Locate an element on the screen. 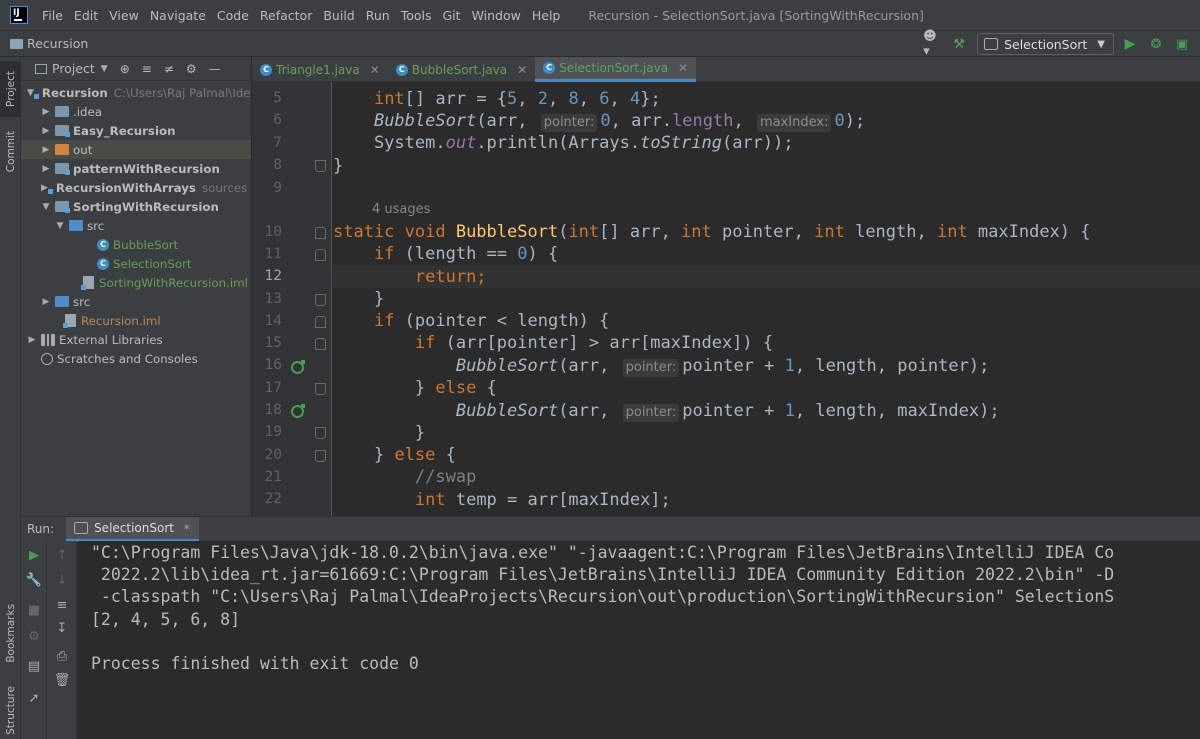 Image resolution: width=1200 pixels, height=739 pixels. tree-item-src-root: ▶ src is located at coordinates (136, 301).